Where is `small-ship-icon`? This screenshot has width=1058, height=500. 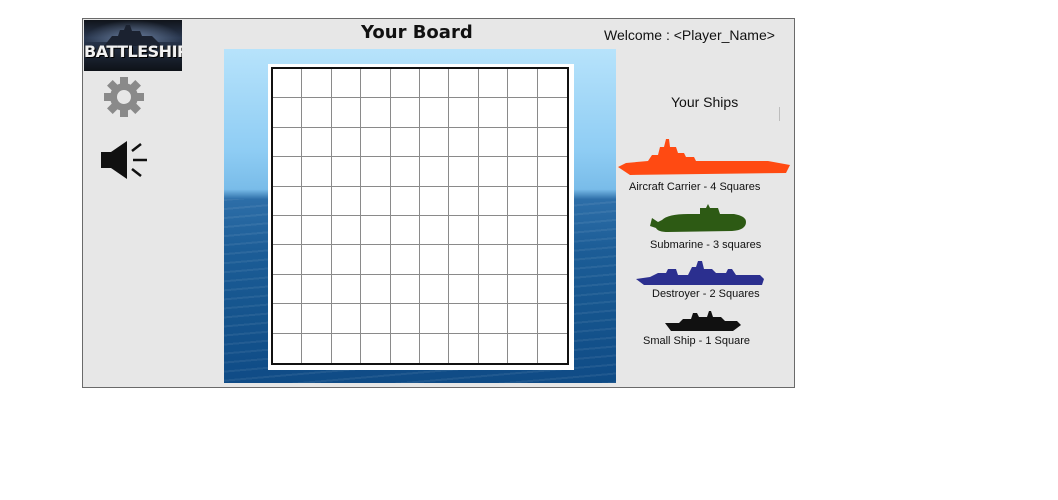 small-ship-icon is located at coordinates (703, 321).